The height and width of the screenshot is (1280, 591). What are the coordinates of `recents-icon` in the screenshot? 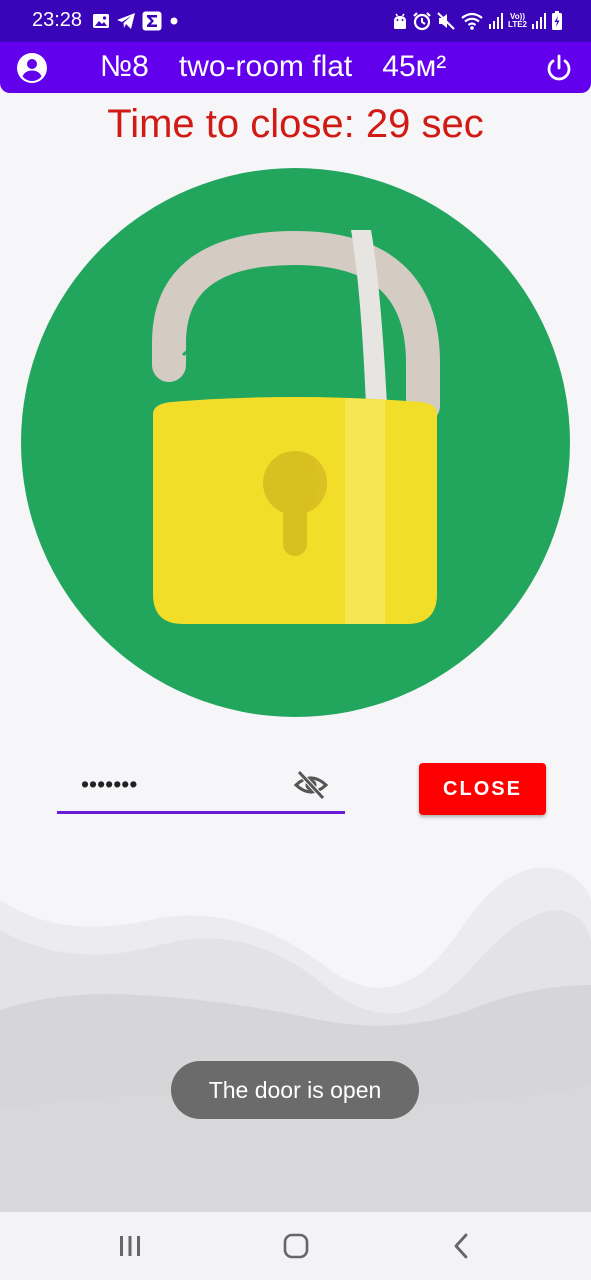 It's located at (130, 1246).